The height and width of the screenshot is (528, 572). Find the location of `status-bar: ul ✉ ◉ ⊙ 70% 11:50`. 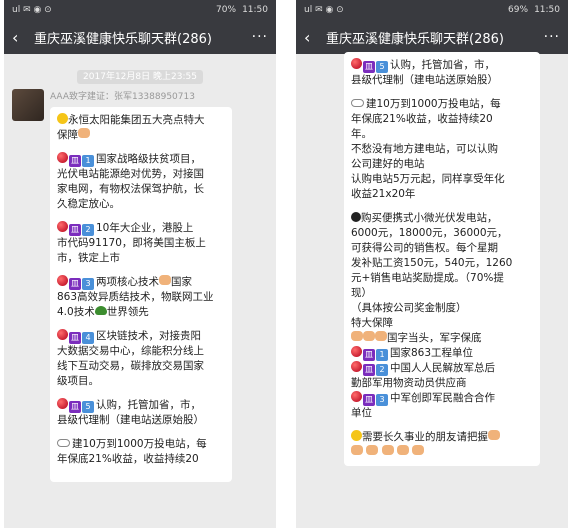

status-bar: ul ✉ ◉ ⊙ 70% 11:50 is located at coordinates (140, 10).